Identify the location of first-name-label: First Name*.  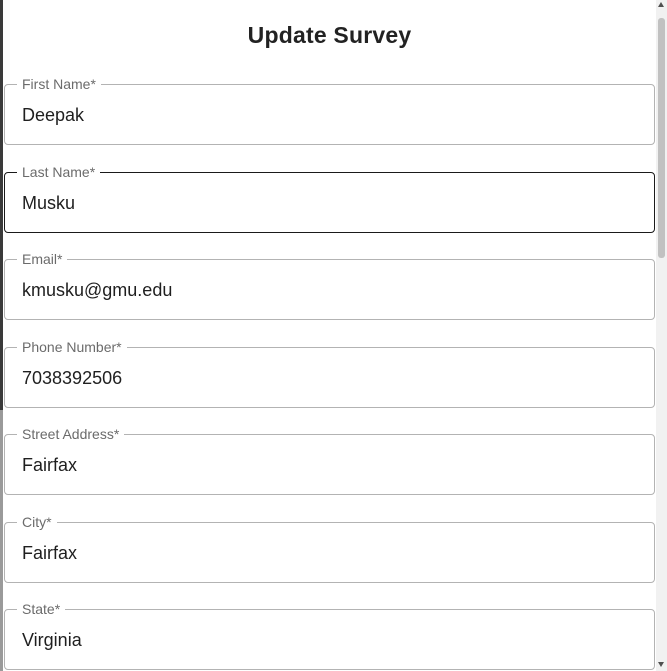
(59, 84).